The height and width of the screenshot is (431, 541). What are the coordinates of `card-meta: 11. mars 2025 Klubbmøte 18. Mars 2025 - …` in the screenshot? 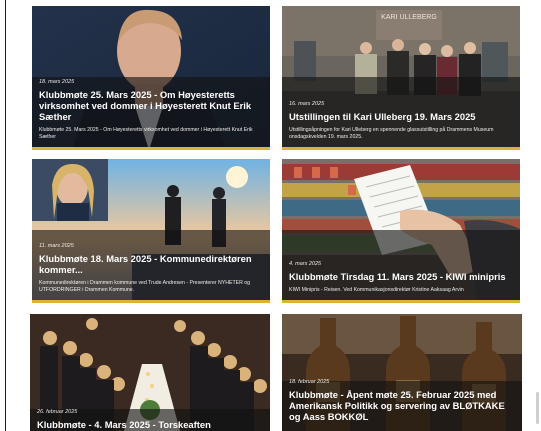 It's located at (151, 268).